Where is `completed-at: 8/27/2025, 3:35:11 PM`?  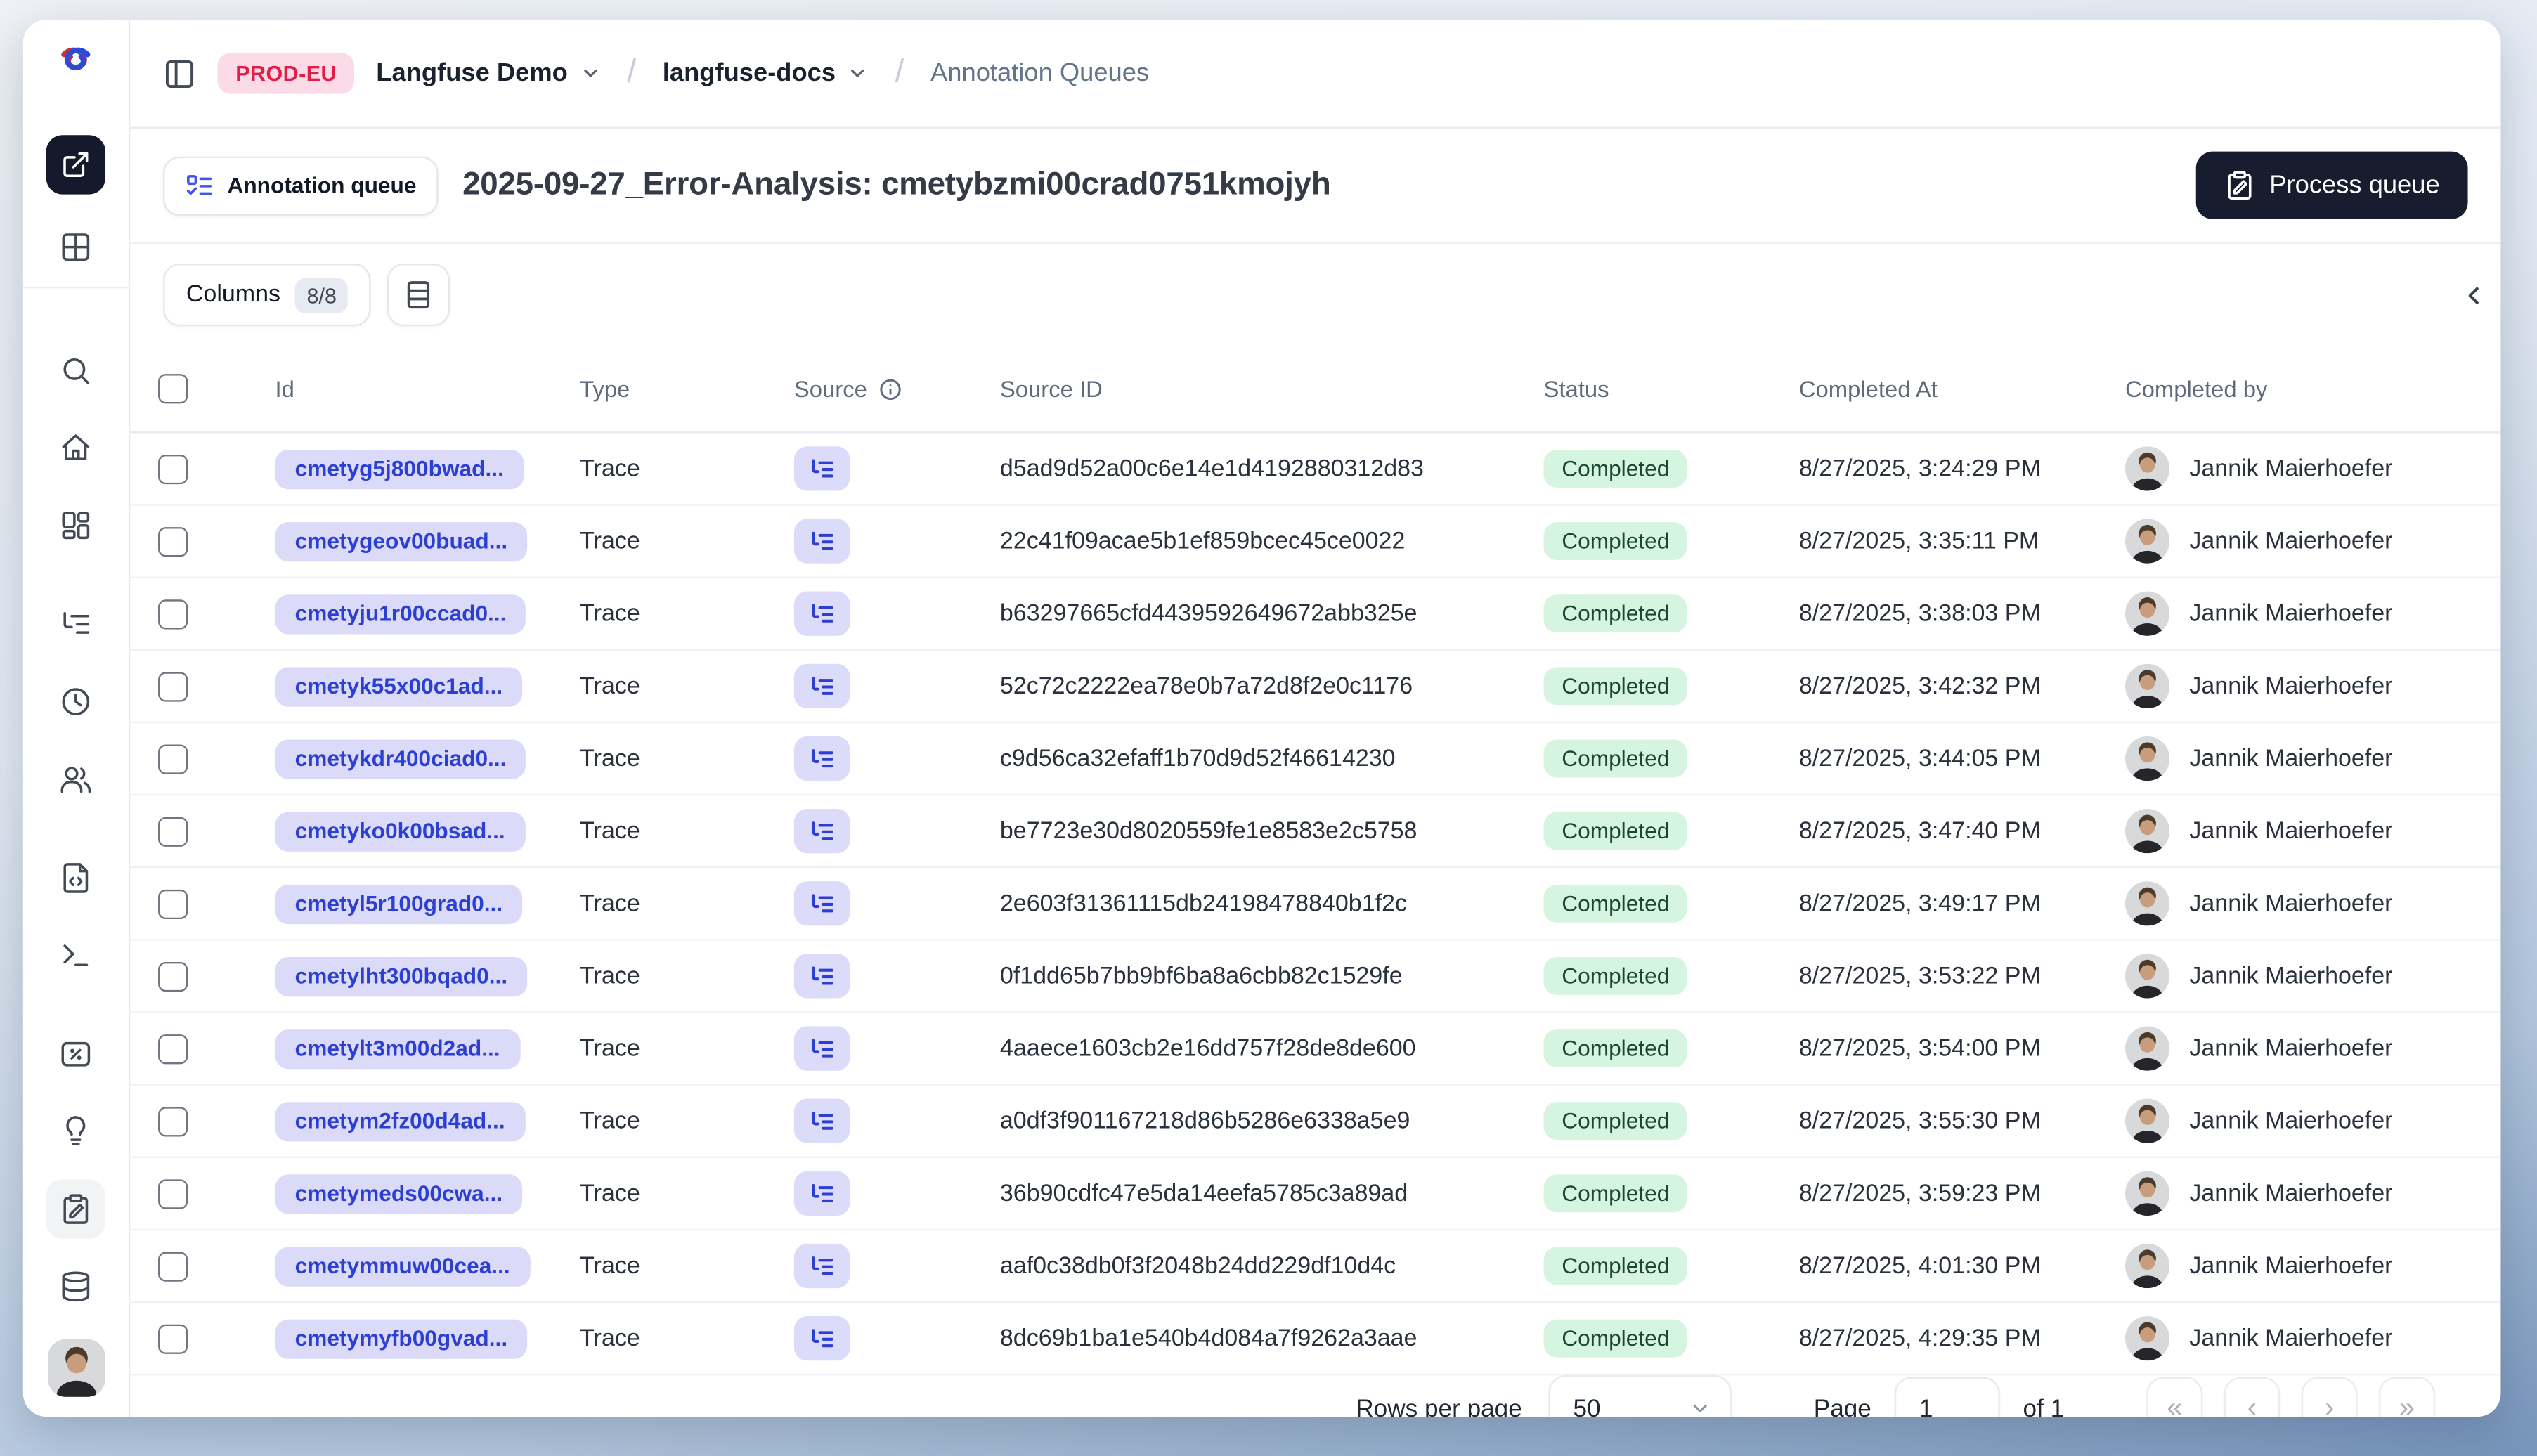
completed-at: 8/27/2025, 3:35:11 PM is located at coordinates (1919, 541).